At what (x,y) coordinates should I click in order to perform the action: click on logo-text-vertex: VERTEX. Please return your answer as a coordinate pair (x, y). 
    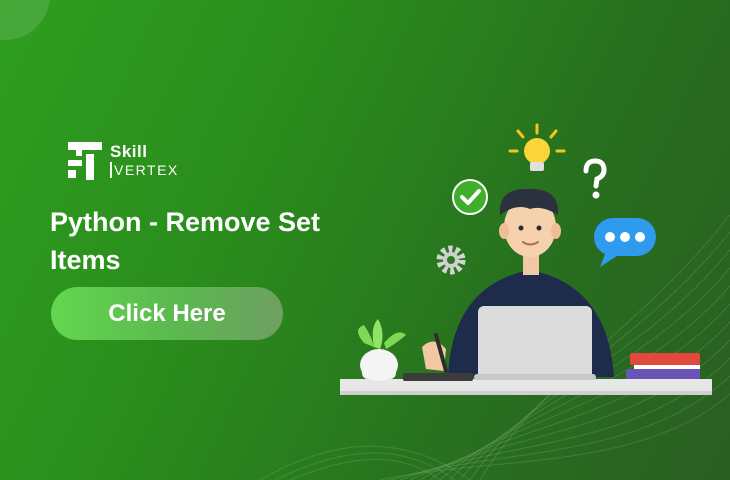
    Looking at the image, I should click on (144, 170).